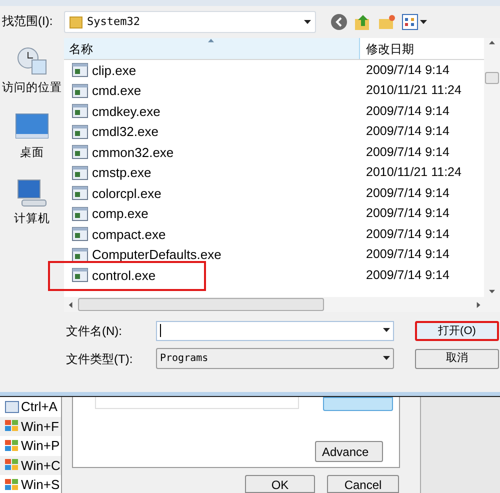 This screenshot has height=493, width=500. What do you see at coordinates (492, 292) in the screenshot?
I see `scroll-down-icon` at bounding box center [492, 292].